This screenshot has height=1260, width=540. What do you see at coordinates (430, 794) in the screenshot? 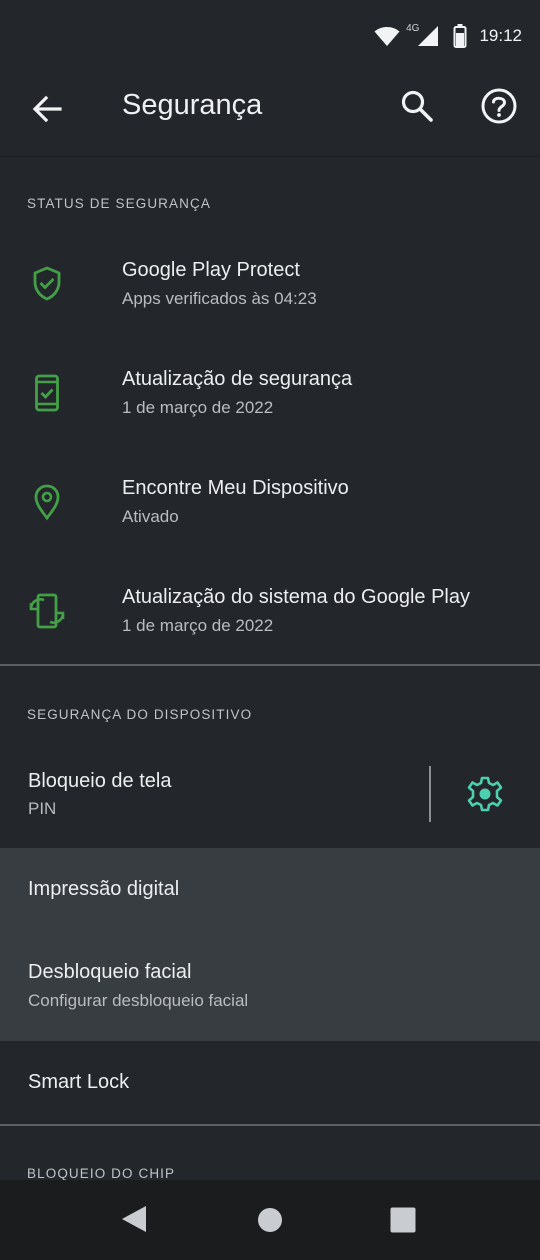
I see `vertical-divider` at bounding box center [430, 794].